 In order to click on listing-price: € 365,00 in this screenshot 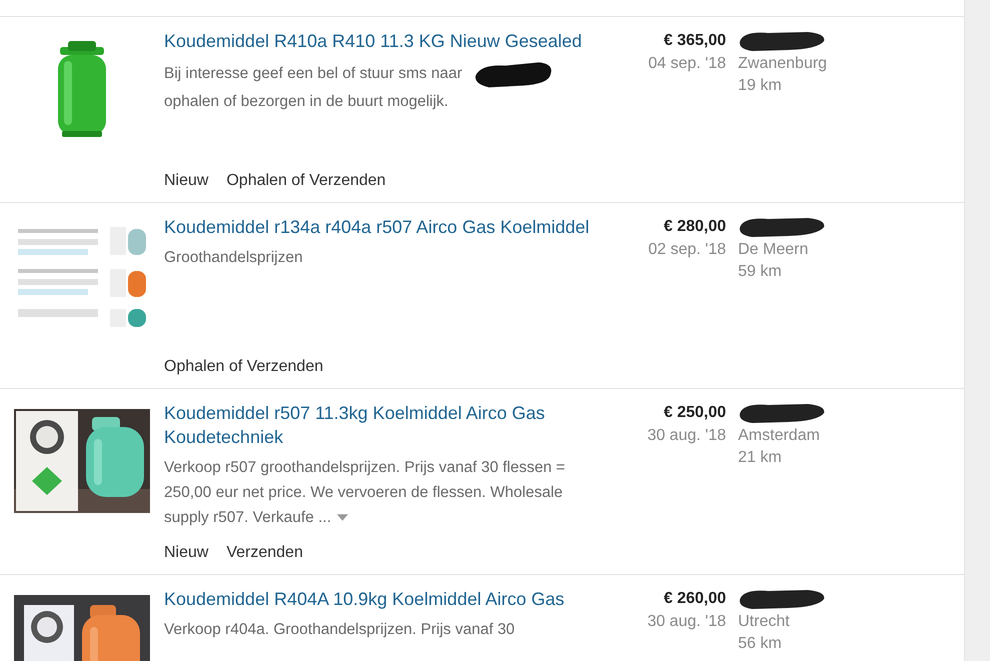, I will do `click(695, 41)`.